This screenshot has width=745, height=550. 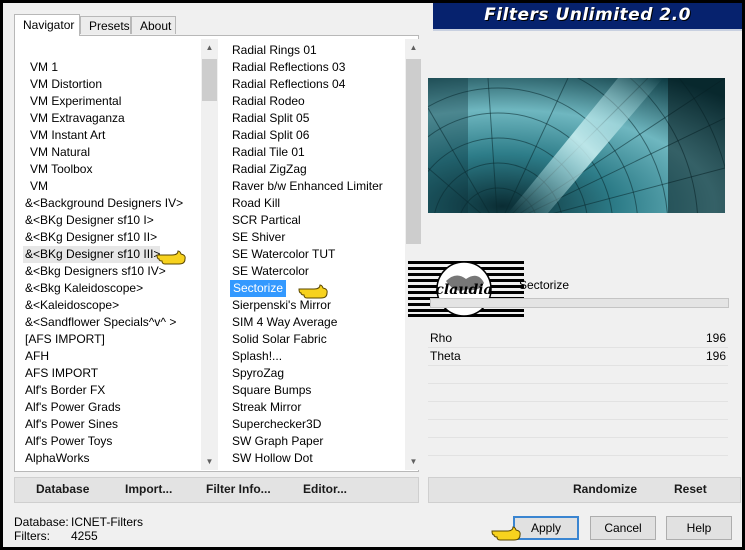 I want to click on list-item: Alf's Border FX, so click(x=64, y=390).